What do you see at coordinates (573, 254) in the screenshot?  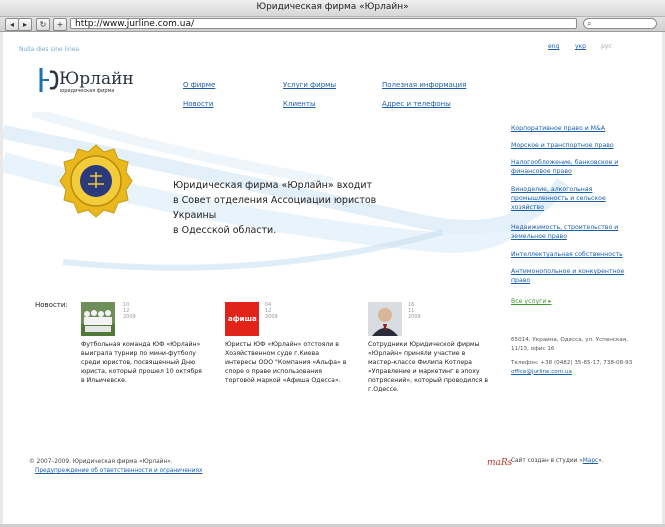 I see `service-ip: Интеллектуальная собственность` at bounding box center [573, 254].